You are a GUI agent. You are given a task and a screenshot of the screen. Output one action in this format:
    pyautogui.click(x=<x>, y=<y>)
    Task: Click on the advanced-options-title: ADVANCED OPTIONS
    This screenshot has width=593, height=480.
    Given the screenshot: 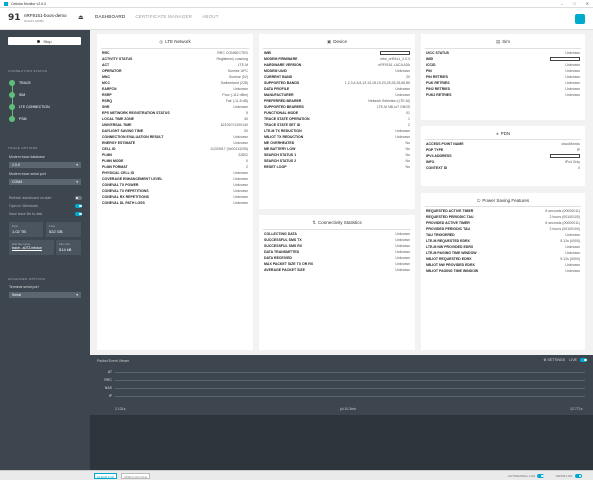 What is the action you would take?
    pyautogui.click(x=27, y=279)
    